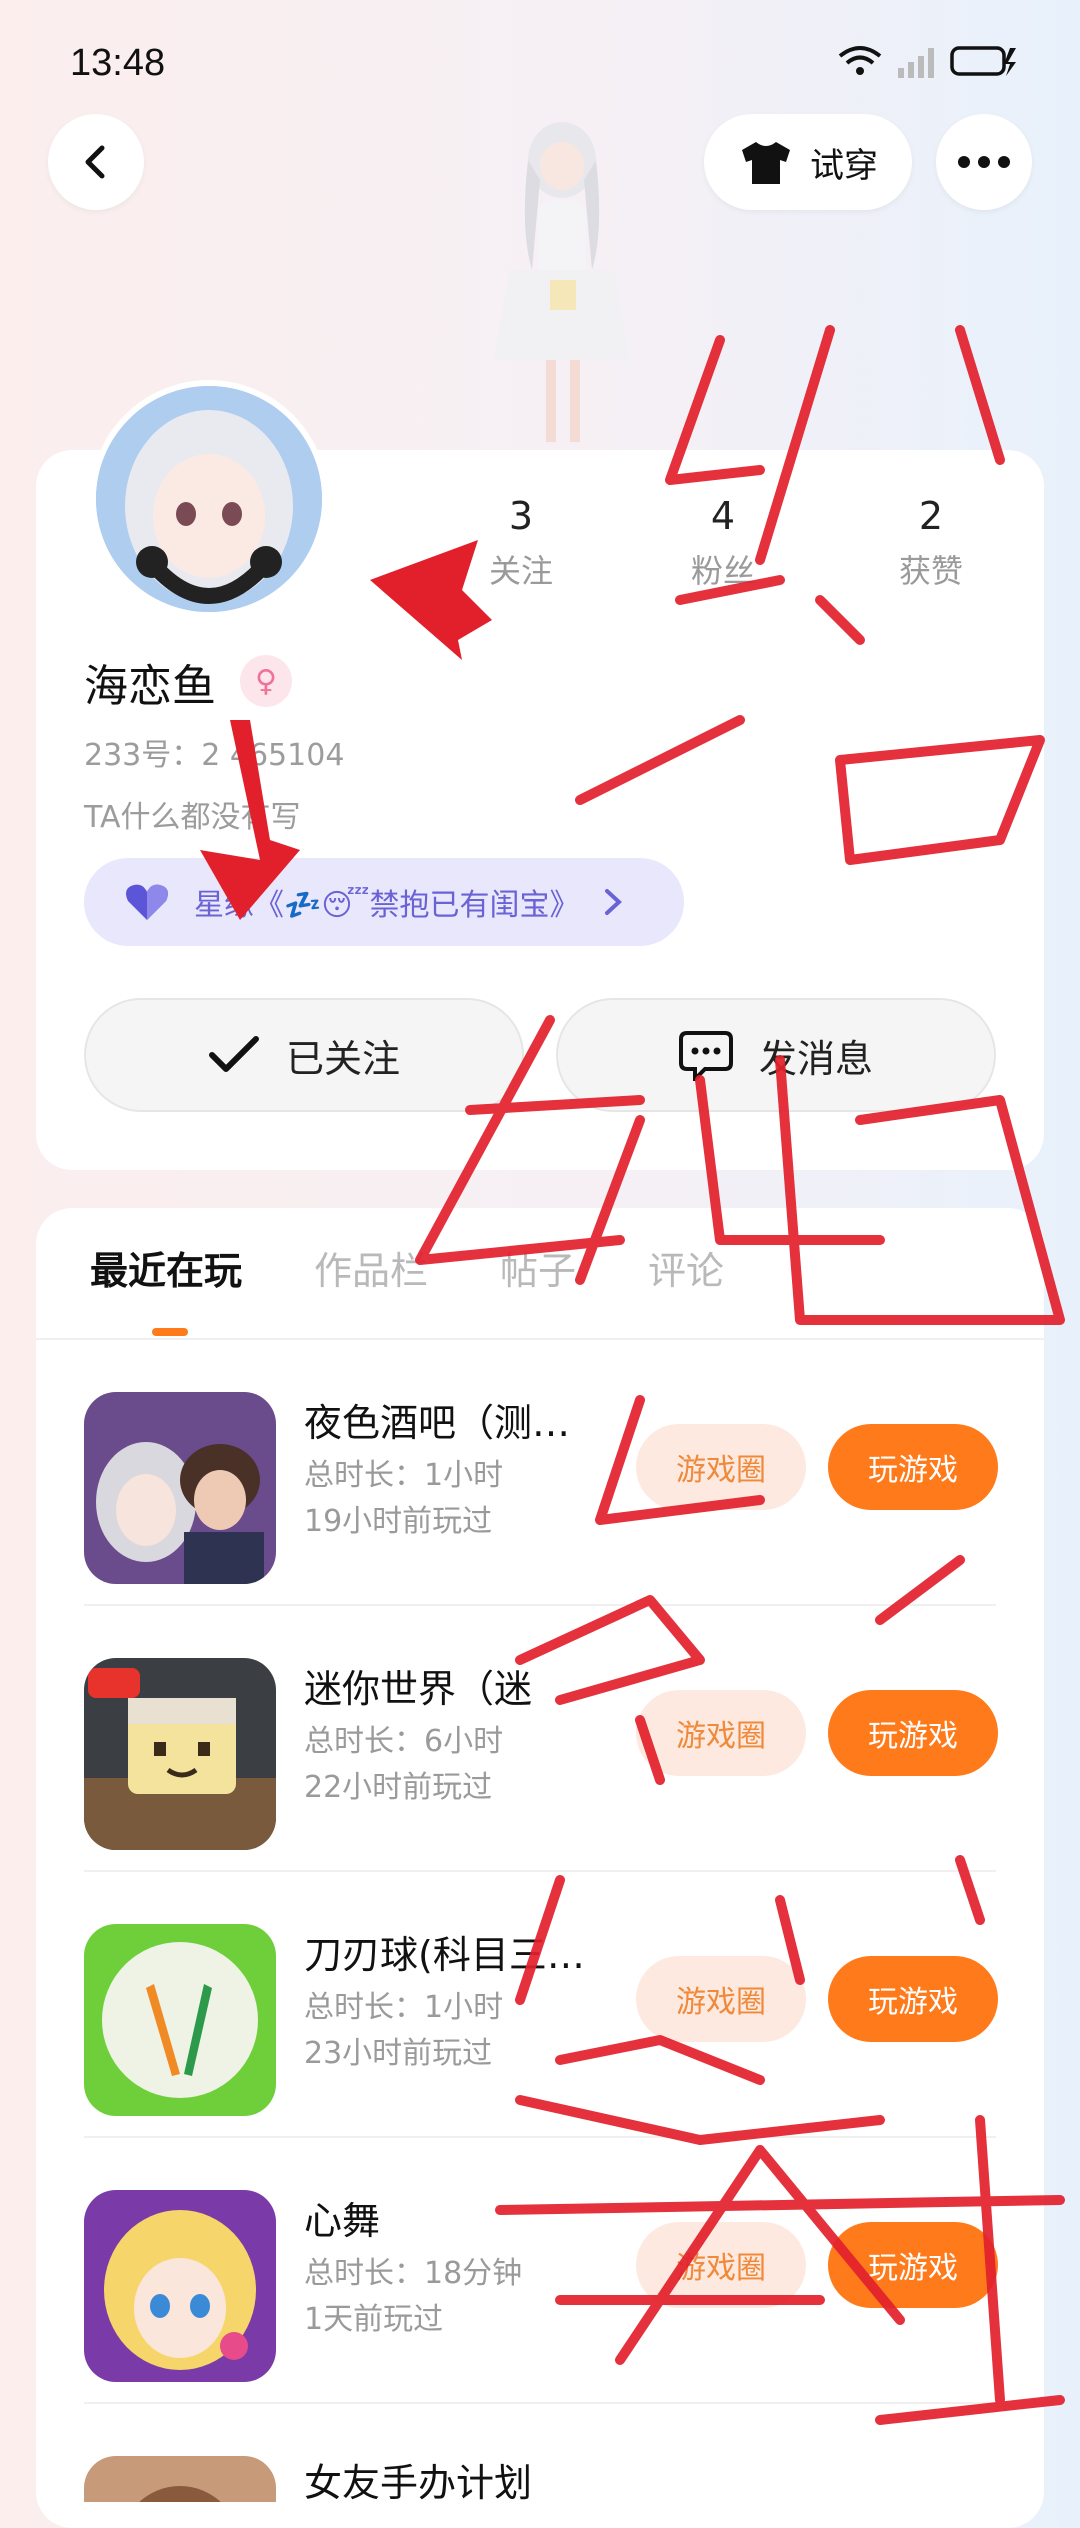 Image resolution: width=1080 pixels, height=2528 pixels. Describe the element at coordinates (562, 282) in the screenshot. I see `avatar-figure` at that location.